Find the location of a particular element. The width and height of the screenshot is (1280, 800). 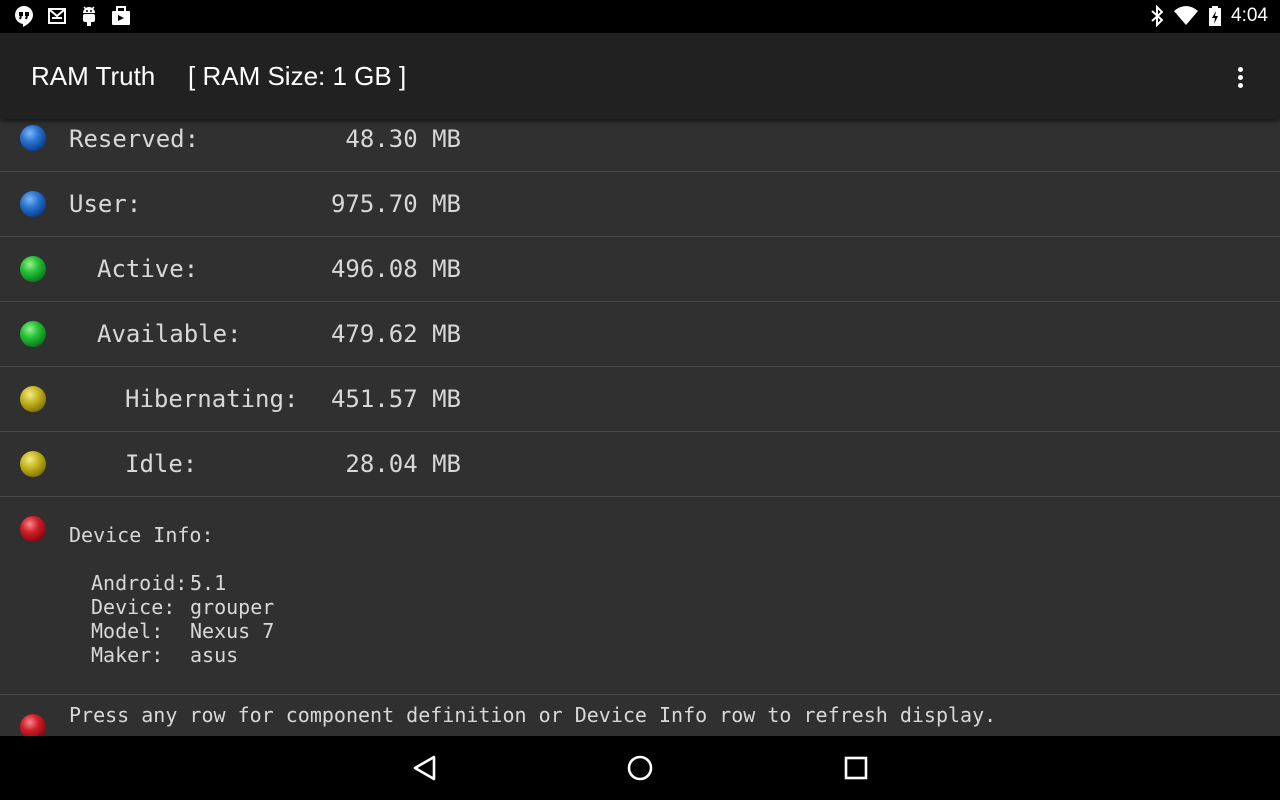

row-value: 451.57 MB is located at coordinates (395, 399).